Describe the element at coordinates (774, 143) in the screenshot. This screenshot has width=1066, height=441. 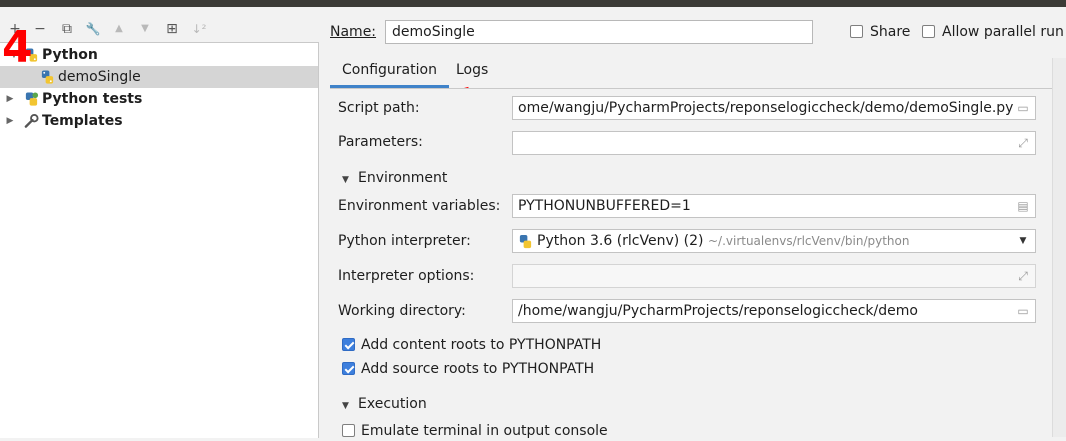
I see `parameters-field: ⤢` at that location.